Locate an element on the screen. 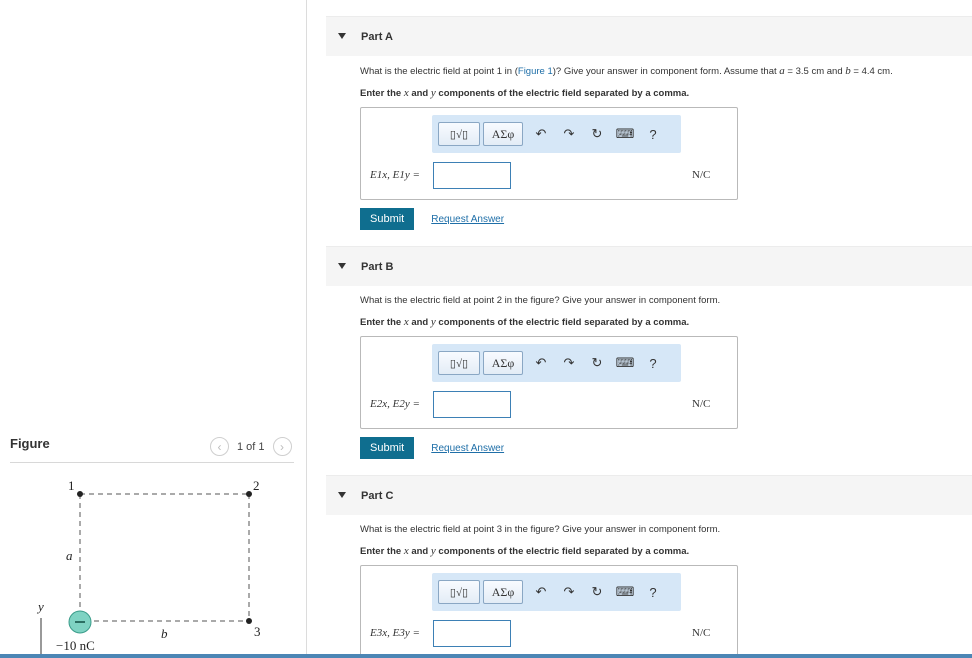  part-a-header: Part A is located at coordinates (649, 36).